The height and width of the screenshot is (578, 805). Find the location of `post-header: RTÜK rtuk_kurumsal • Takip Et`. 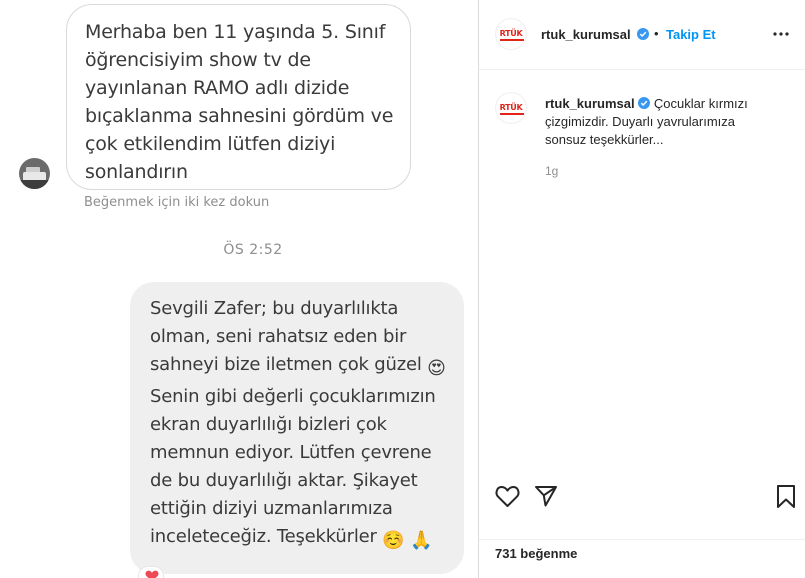

post-header: RTÜK rtuk_kurumsal • Takip Et is located at coordinates (642, 35).